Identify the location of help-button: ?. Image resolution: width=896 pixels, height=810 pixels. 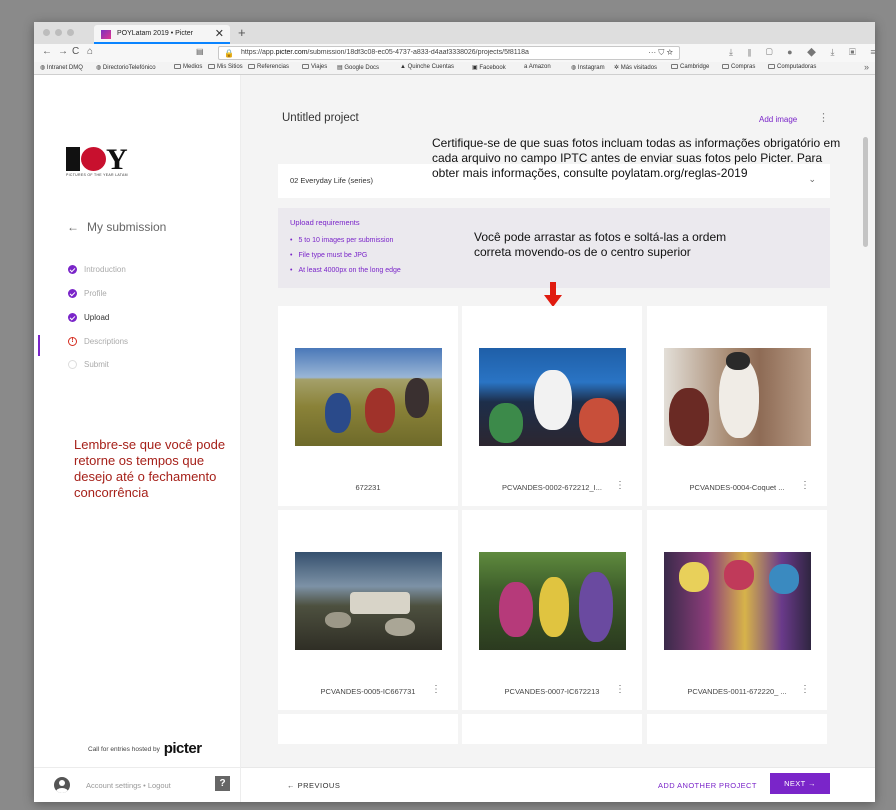
(222, 783).